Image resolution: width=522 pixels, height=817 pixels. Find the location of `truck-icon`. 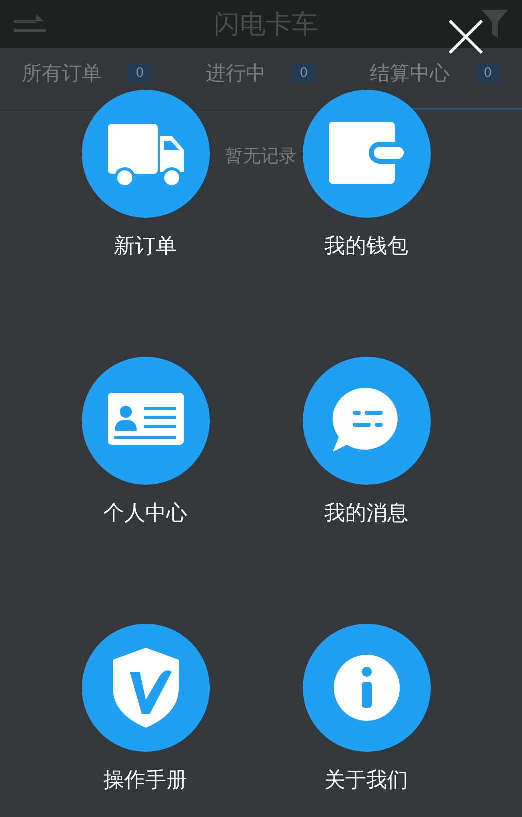

truck-icon is located at coordinates (146, 154).